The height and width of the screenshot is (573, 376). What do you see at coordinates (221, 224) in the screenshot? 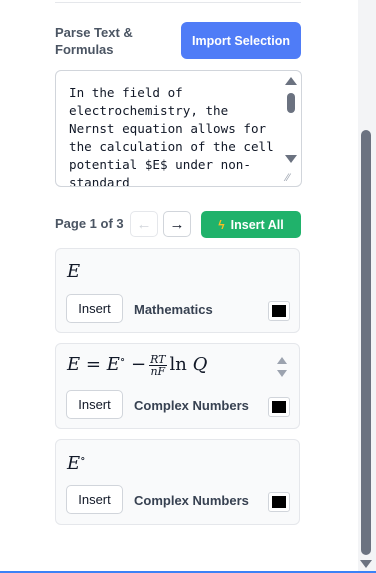
I see `bolt-icon: ϟ` at bounding box center [221, 224].